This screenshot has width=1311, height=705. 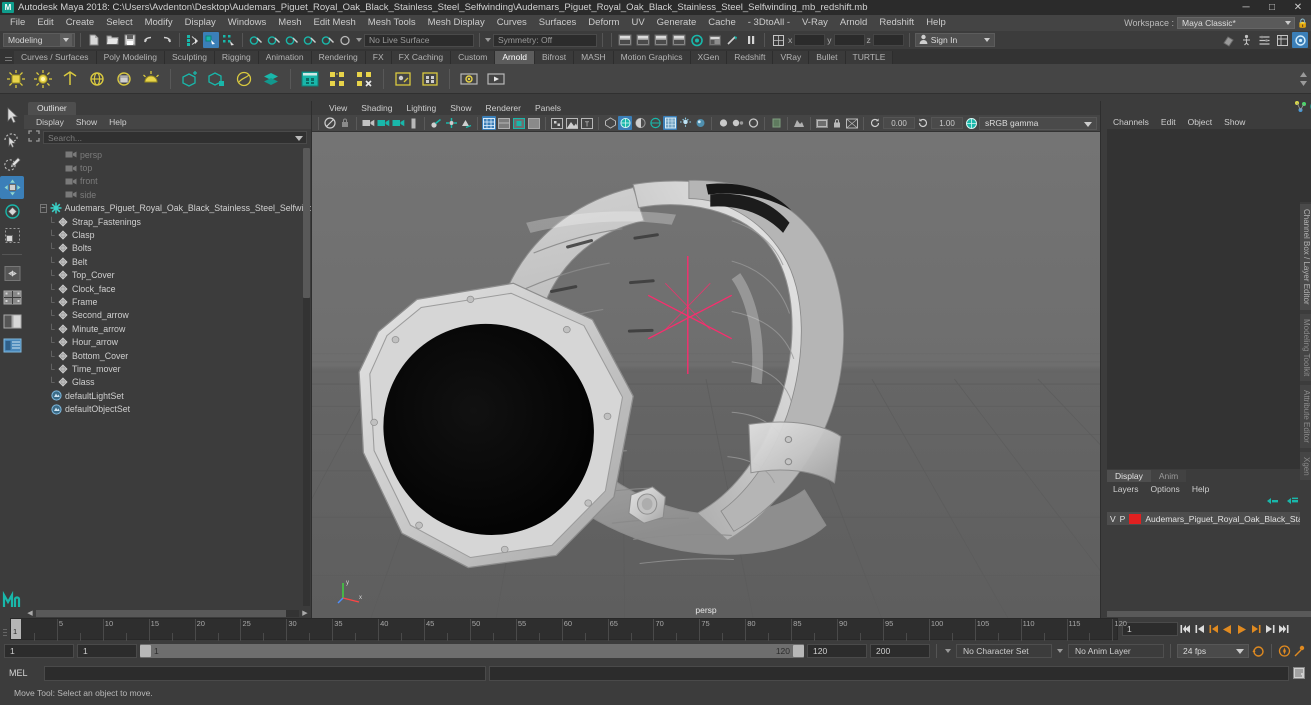 I want to click on arnold-scene-source-icon, so click(x=271, y=79).